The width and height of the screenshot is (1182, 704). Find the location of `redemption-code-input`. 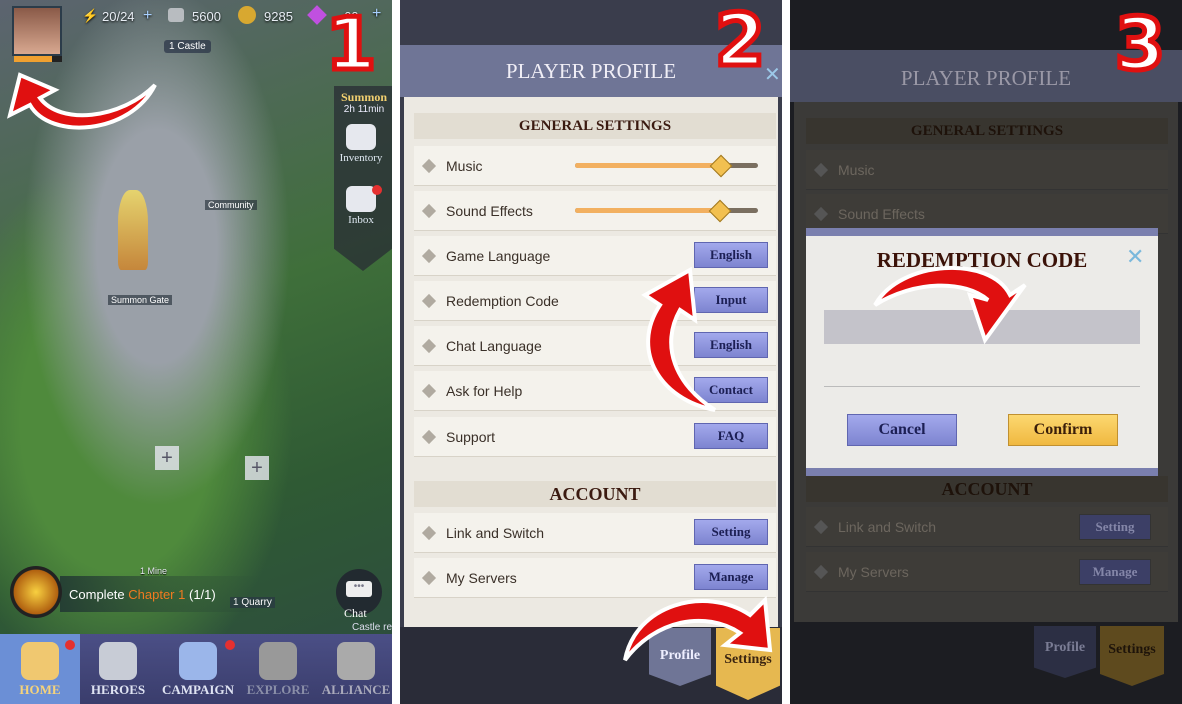

redemption-code-input is located at coordinates (982, 327).